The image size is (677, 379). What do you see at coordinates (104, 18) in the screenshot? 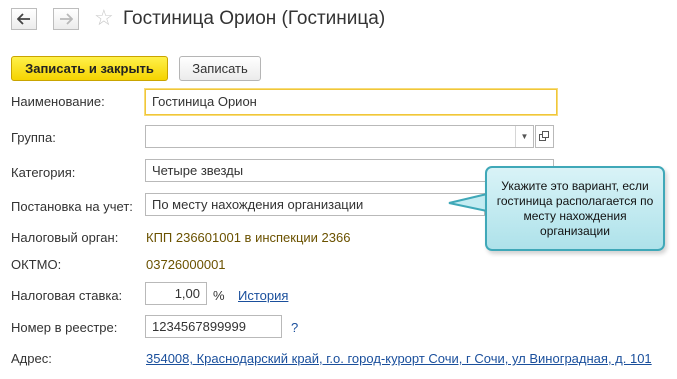
I see `star-icon: ☆` at bounding box center [104, 18].